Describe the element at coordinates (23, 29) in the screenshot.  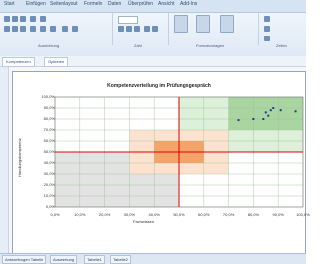
I see `align-right-icon` at that location.